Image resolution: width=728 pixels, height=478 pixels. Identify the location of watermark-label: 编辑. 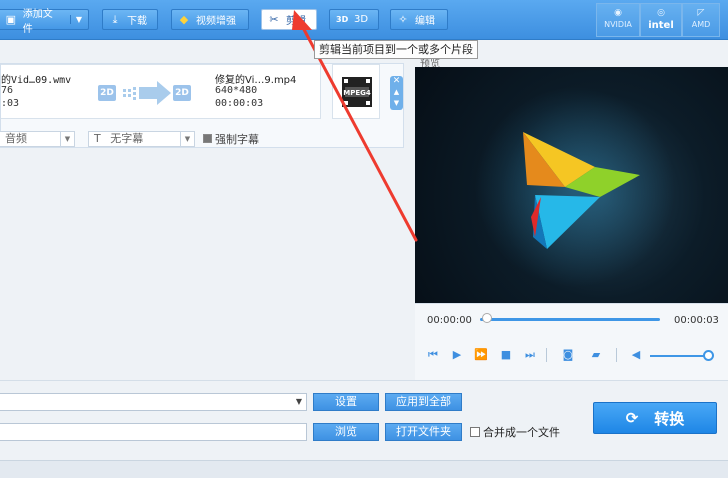
(425, 21).